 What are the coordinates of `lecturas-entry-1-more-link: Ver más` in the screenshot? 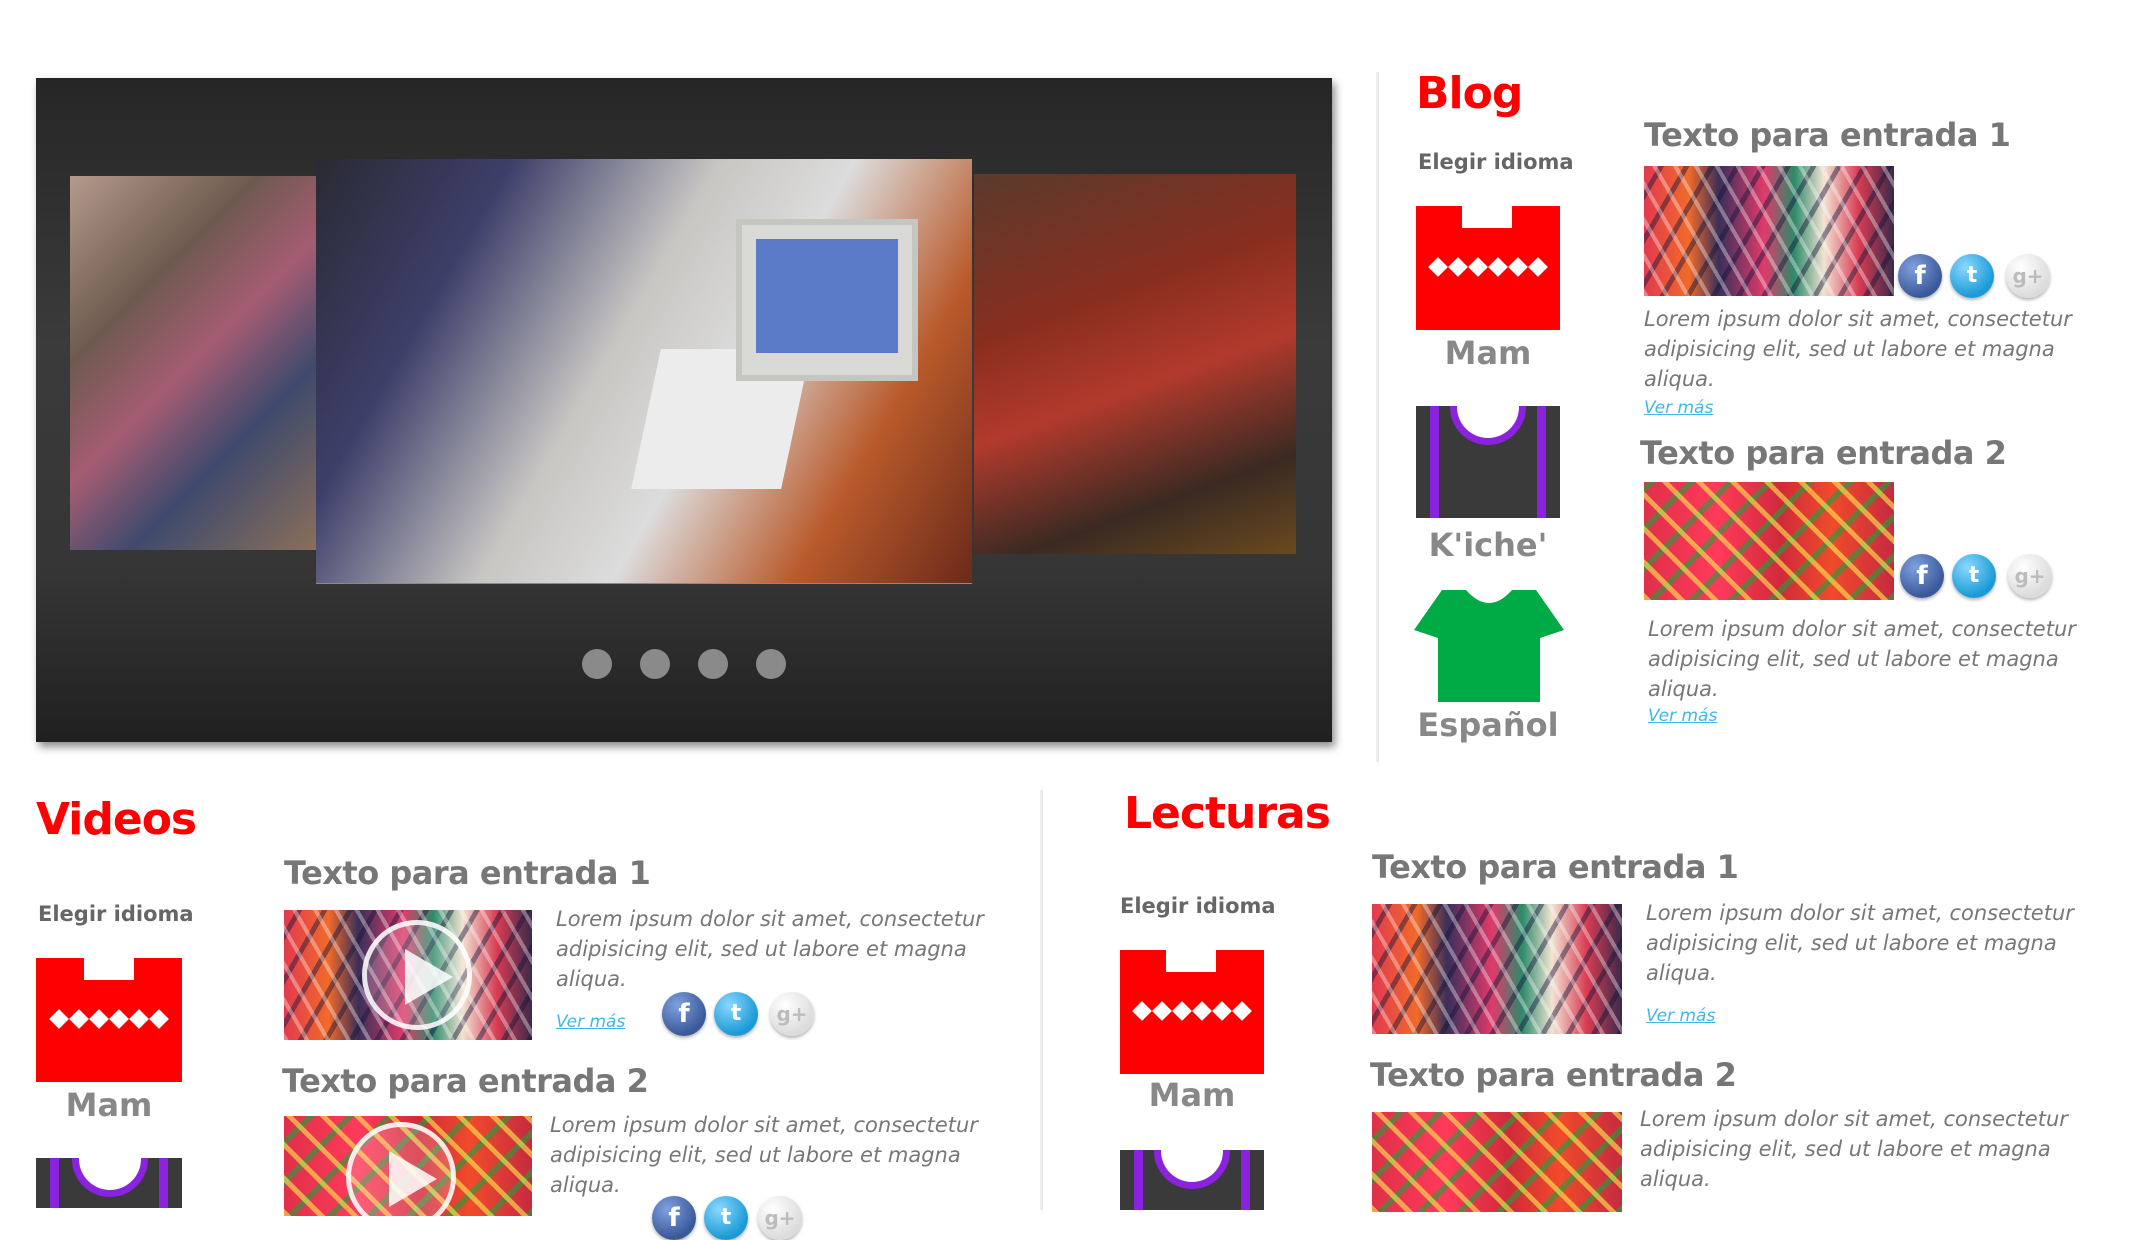 It's located at (1680, 1016).